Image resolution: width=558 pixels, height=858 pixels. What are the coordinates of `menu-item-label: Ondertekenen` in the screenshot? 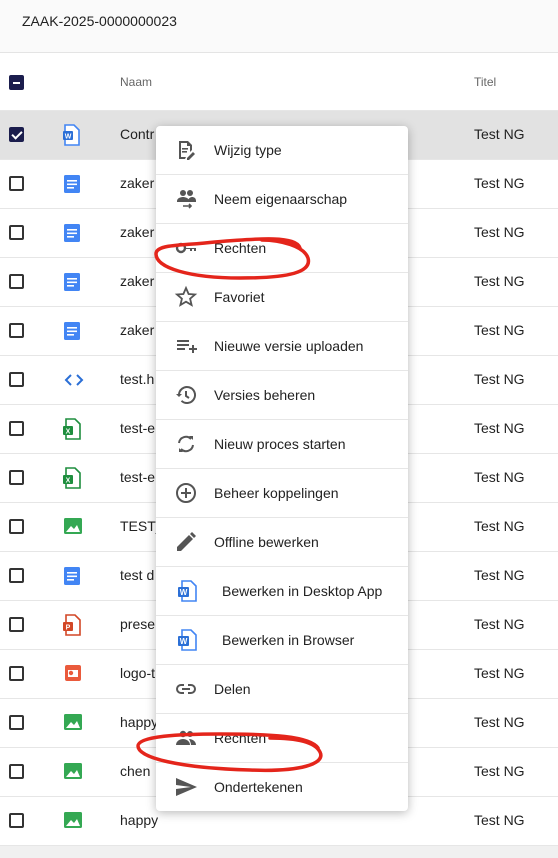 It's located at (258, 787).